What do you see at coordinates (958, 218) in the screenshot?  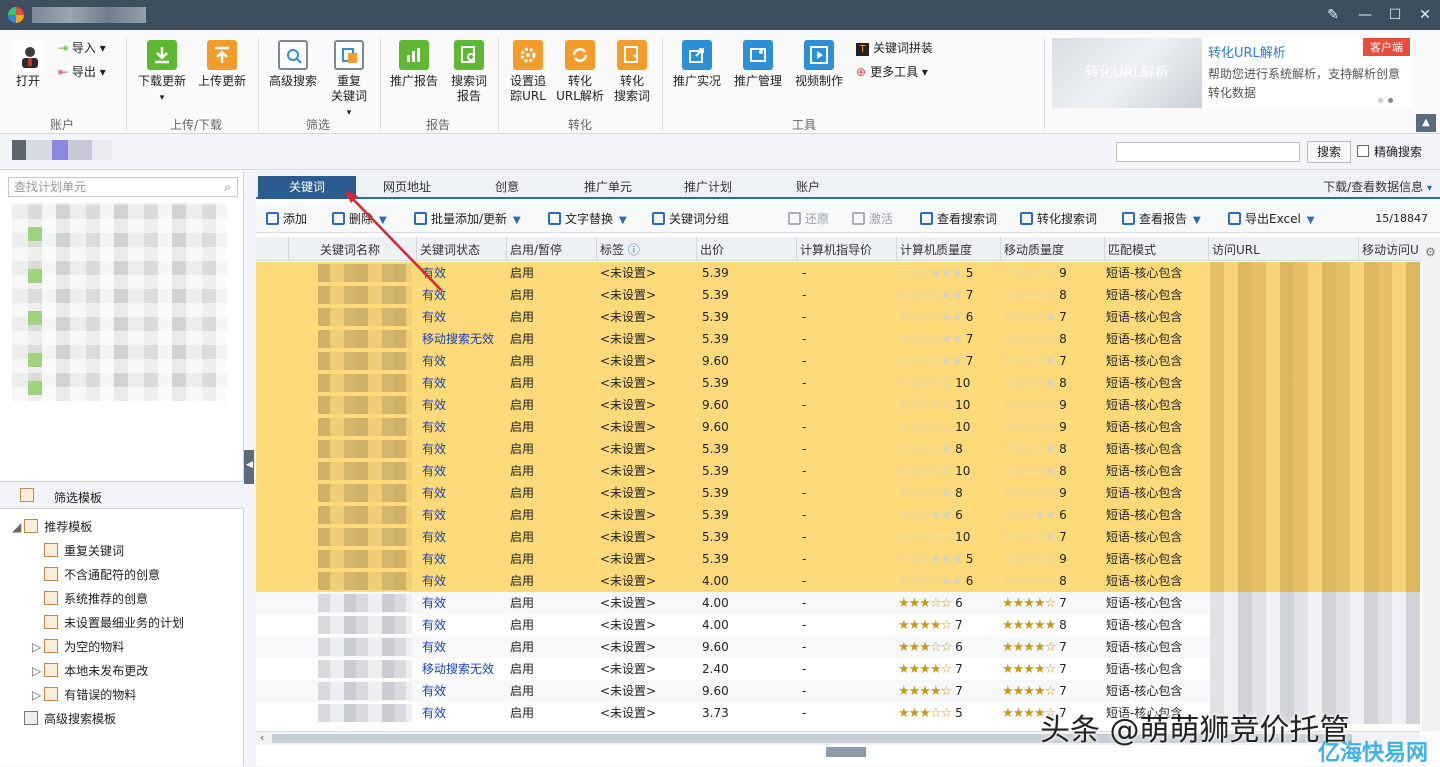 I see `view-search-terms-button: 查看搜索词` at bounding box center [958, 218].